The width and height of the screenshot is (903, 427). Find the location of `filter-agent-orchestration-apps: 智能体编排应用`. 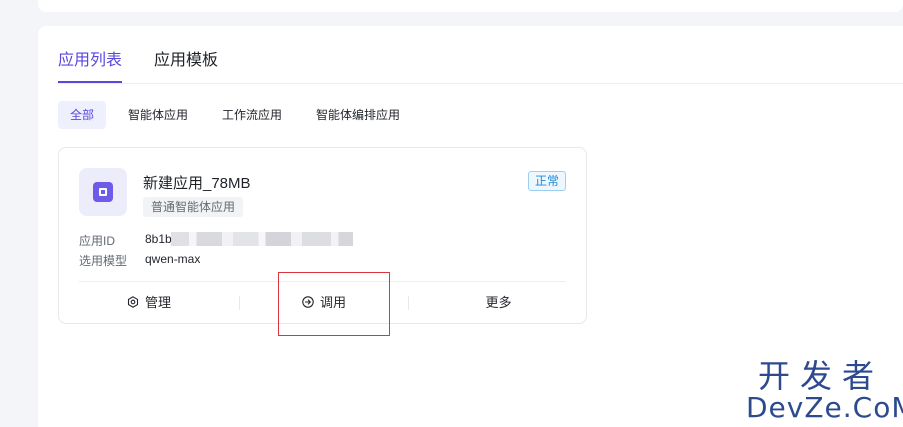

filter-agent-orchestration-apps: 智能体编排应用 is located at coordinates (358, 115).